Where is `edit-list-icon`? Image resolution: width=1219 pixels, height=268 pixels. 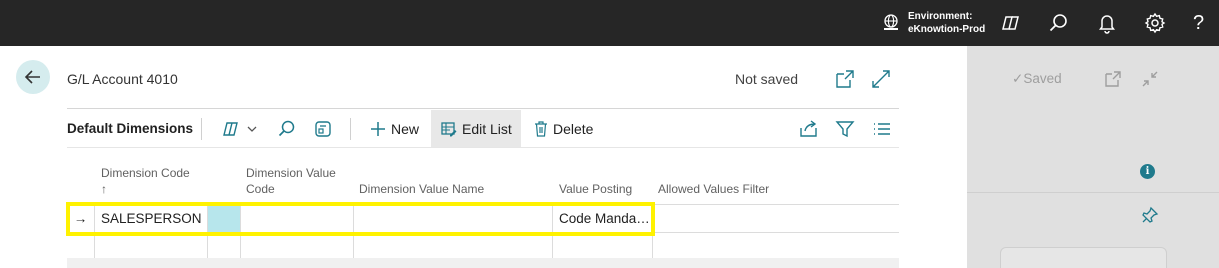
edit-list-icon is located at coordinates (449, 129).